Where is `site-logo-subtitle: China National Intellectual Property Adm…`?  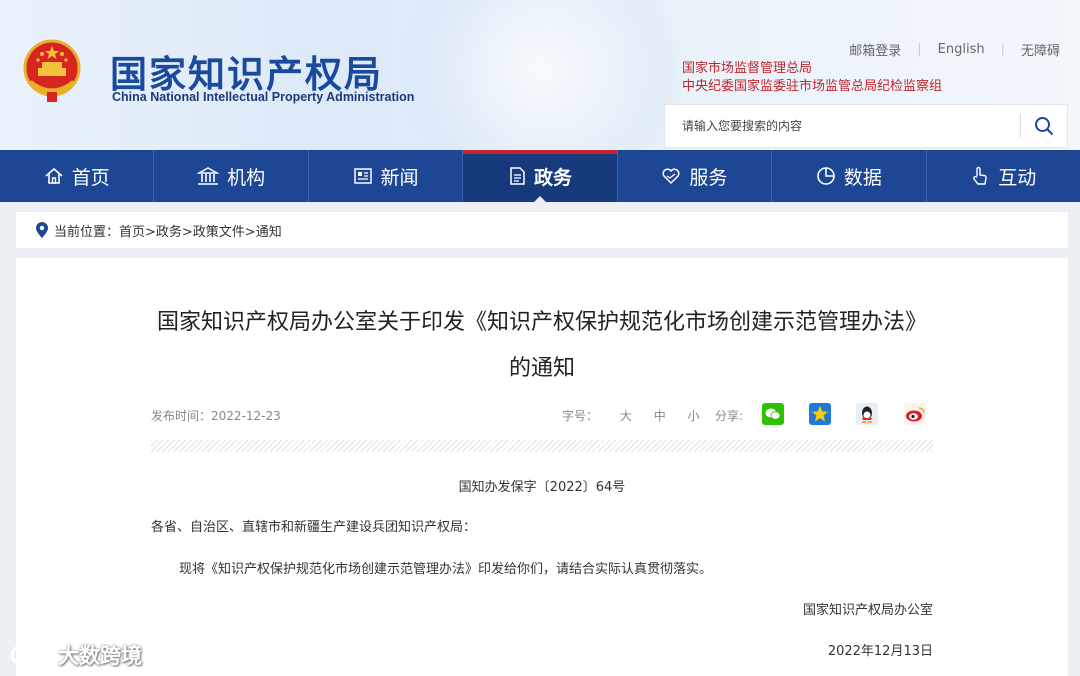 site-logo-subtitle: China National Intellectual Property Adm… is located at coordinates (263, 97).